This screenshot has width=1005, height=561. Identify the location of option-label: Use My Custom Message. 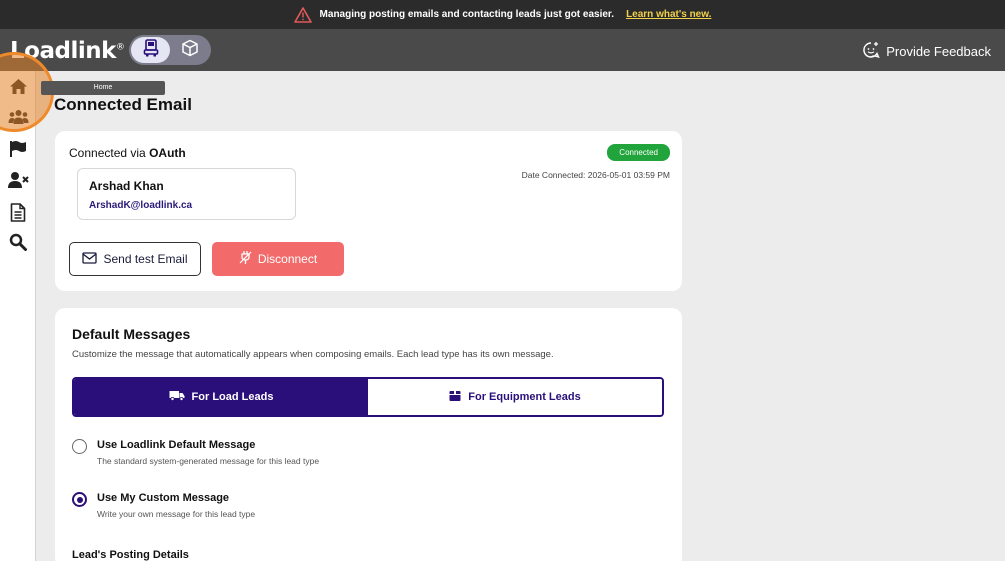
(163, 498).